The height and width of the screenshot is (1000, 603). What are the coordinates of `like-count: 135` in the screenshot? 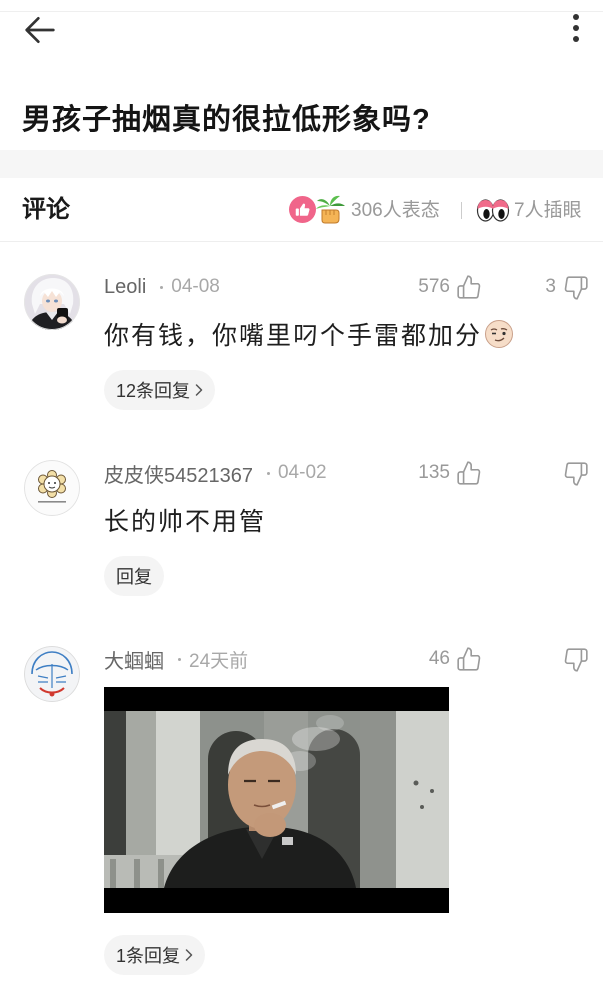 It's located at (434, 473).